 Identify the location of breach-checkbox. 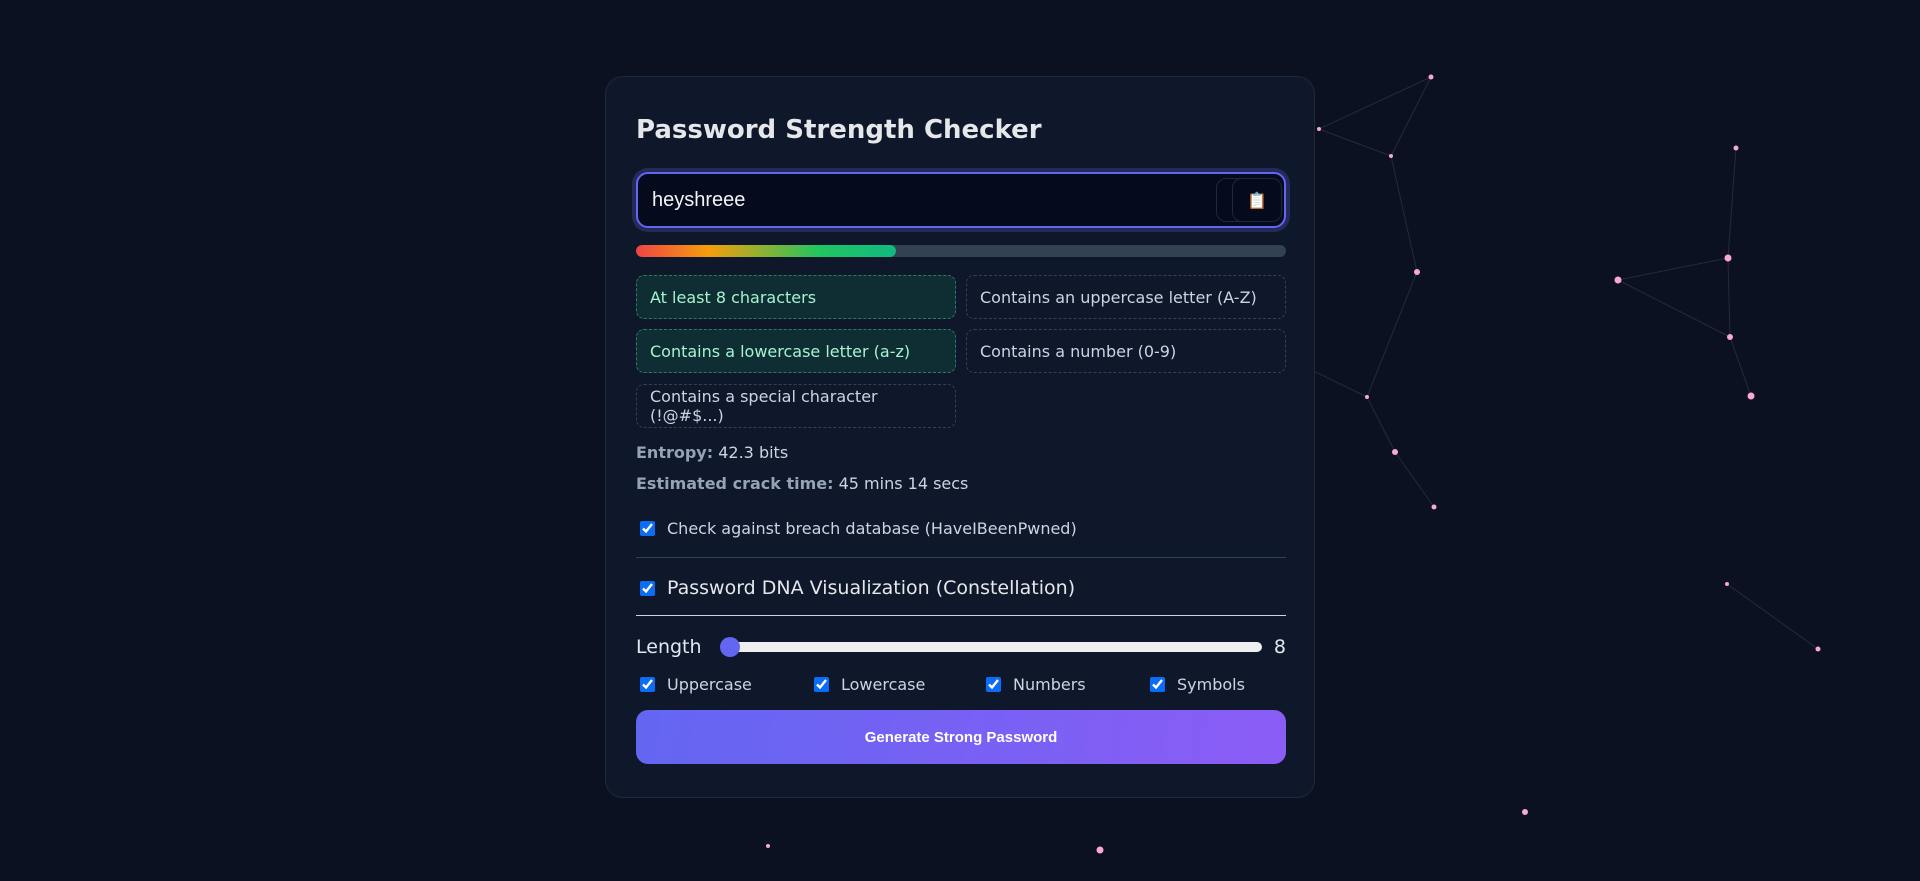
(647, 528).